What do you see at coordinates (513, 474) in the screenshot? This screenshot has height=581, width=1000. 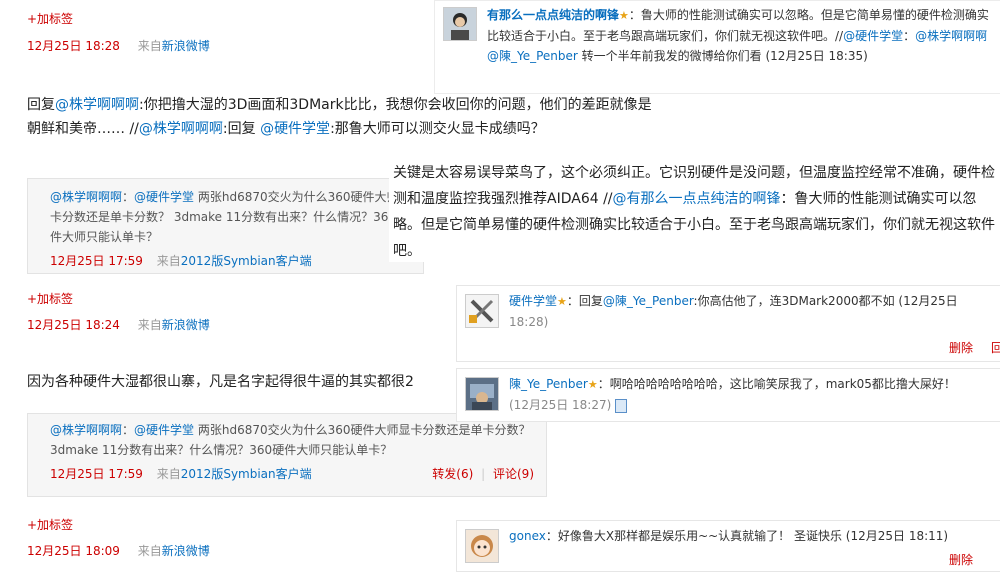 I see `comment-link: 评论(9)` at bounding box center [513, 474].